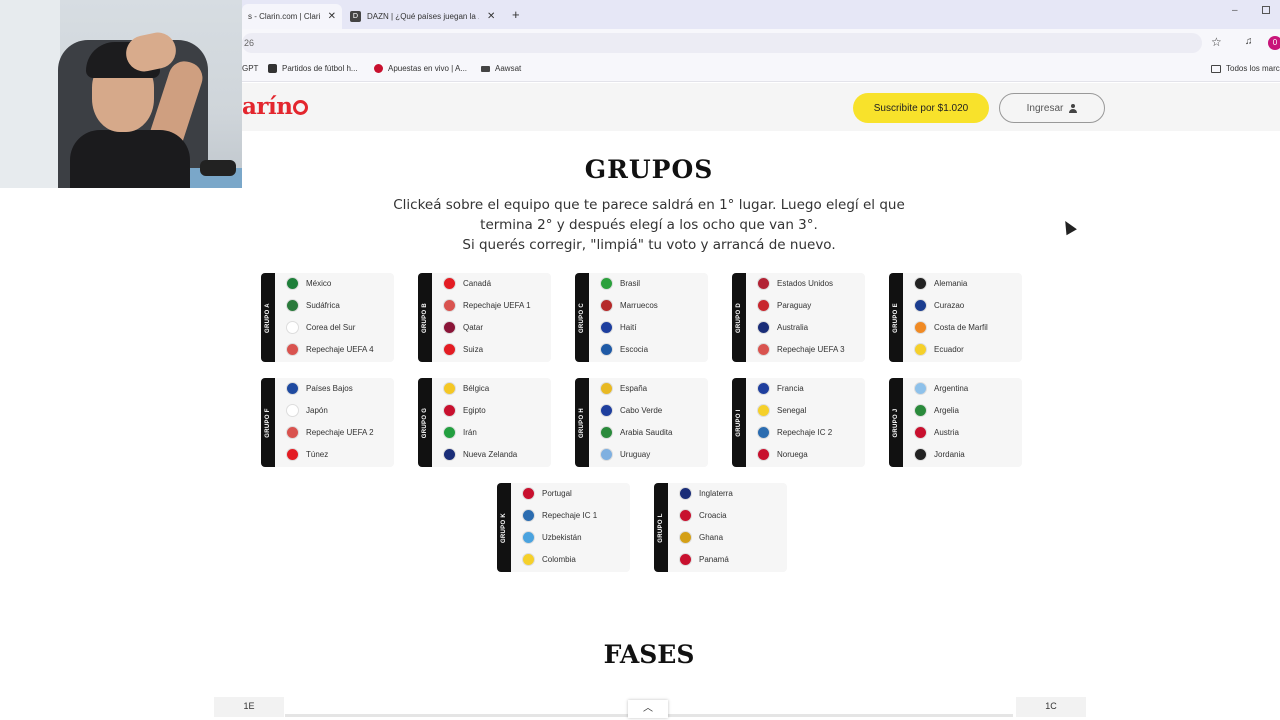  Describe the element at coordinates (1235, 10) in the screenshot. I see `minimize-window-button: –` at that location.